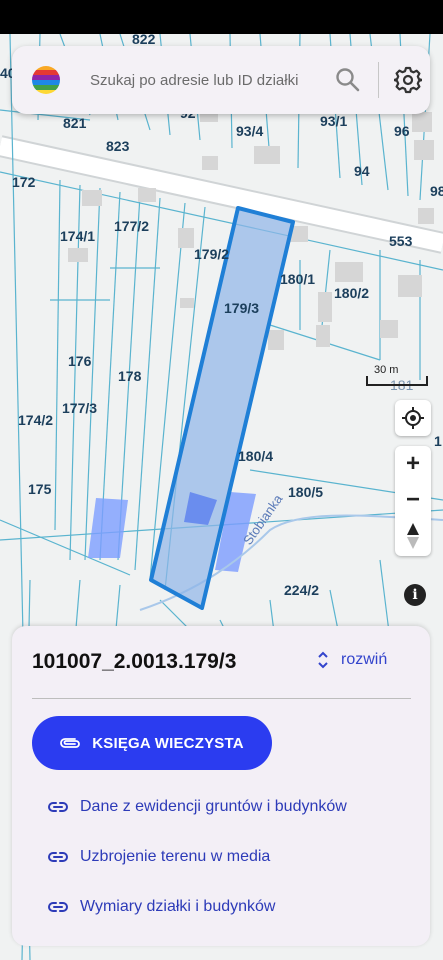 Image resolution: width=443 pixels, height=960 pixels. Describe the element at coordinates (118, 146) in the screenshot. I see `parcel-label: 823` at that location.